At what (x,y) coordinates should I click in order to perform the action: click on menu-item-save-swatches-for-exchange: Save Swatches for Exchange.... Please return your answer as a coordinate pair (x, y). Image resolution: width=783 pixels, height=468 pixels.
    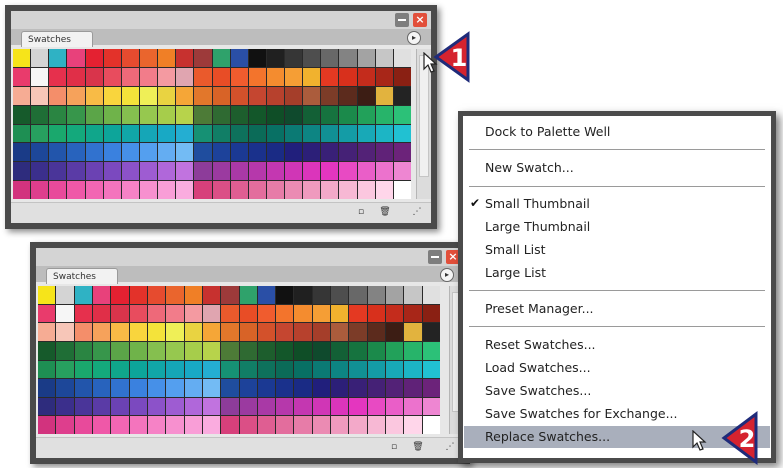
    Looking at the image, I should click on (581, 413).